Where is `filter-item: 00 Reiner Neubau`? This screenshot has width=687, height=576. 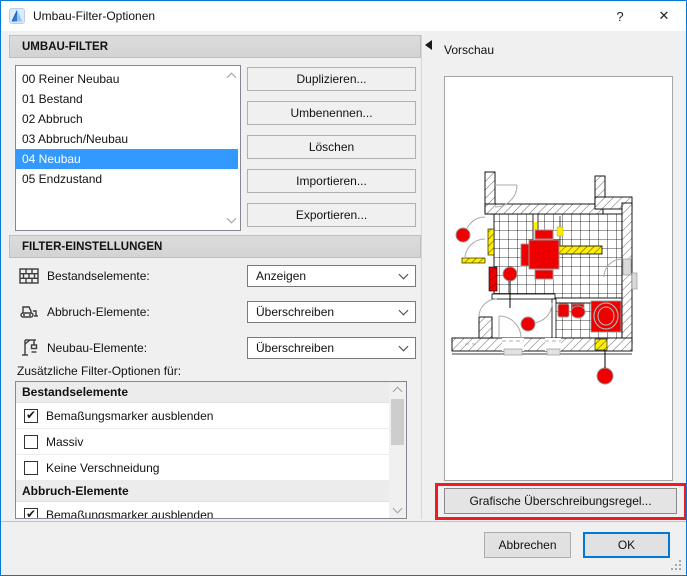
filter-item: 00 Reiner Neubau is located at coordinates (127, 79).